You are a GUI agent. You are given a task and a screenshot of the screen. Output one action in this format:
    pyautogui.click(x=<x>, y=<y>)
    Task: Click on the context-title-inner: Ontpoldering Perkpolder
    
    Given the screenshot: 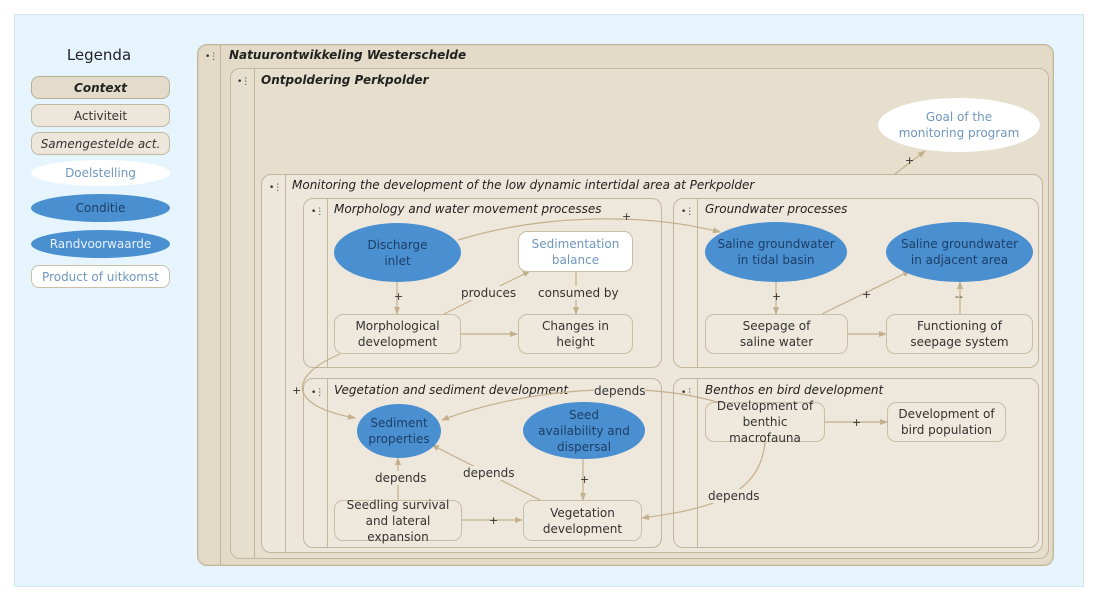 What is the action you would take?
    pyautogui.click(x=345, y=80)
    